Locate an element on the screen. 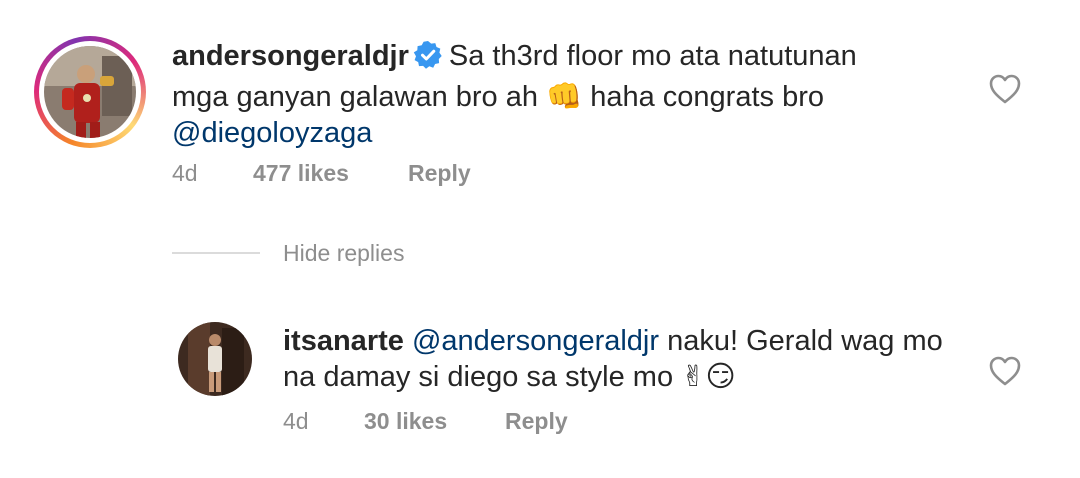  comment-likes: 477 likes is located at coordinates (301, 173).